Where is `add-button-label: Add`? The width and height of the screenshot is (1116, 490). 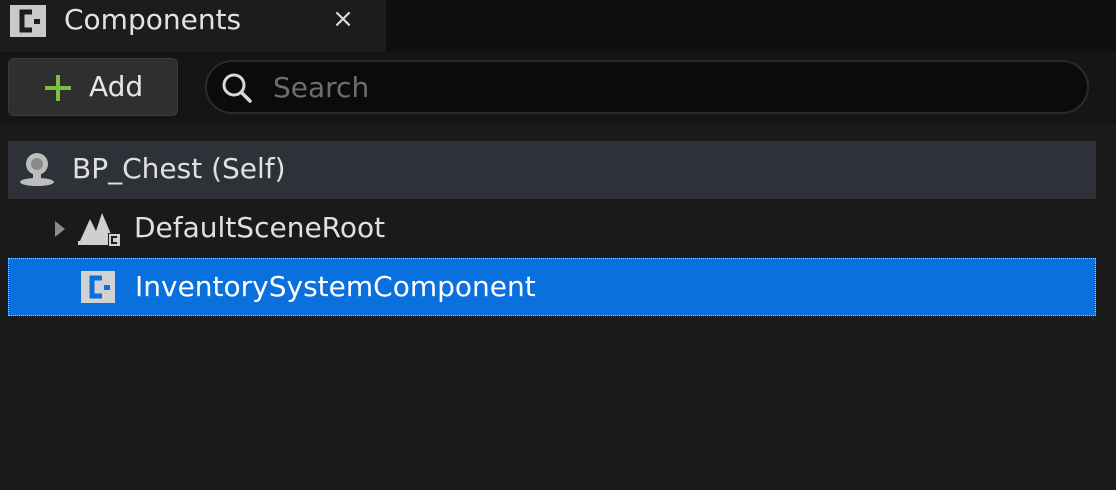
add-button-label: Add is located at coordinates (116, 86).